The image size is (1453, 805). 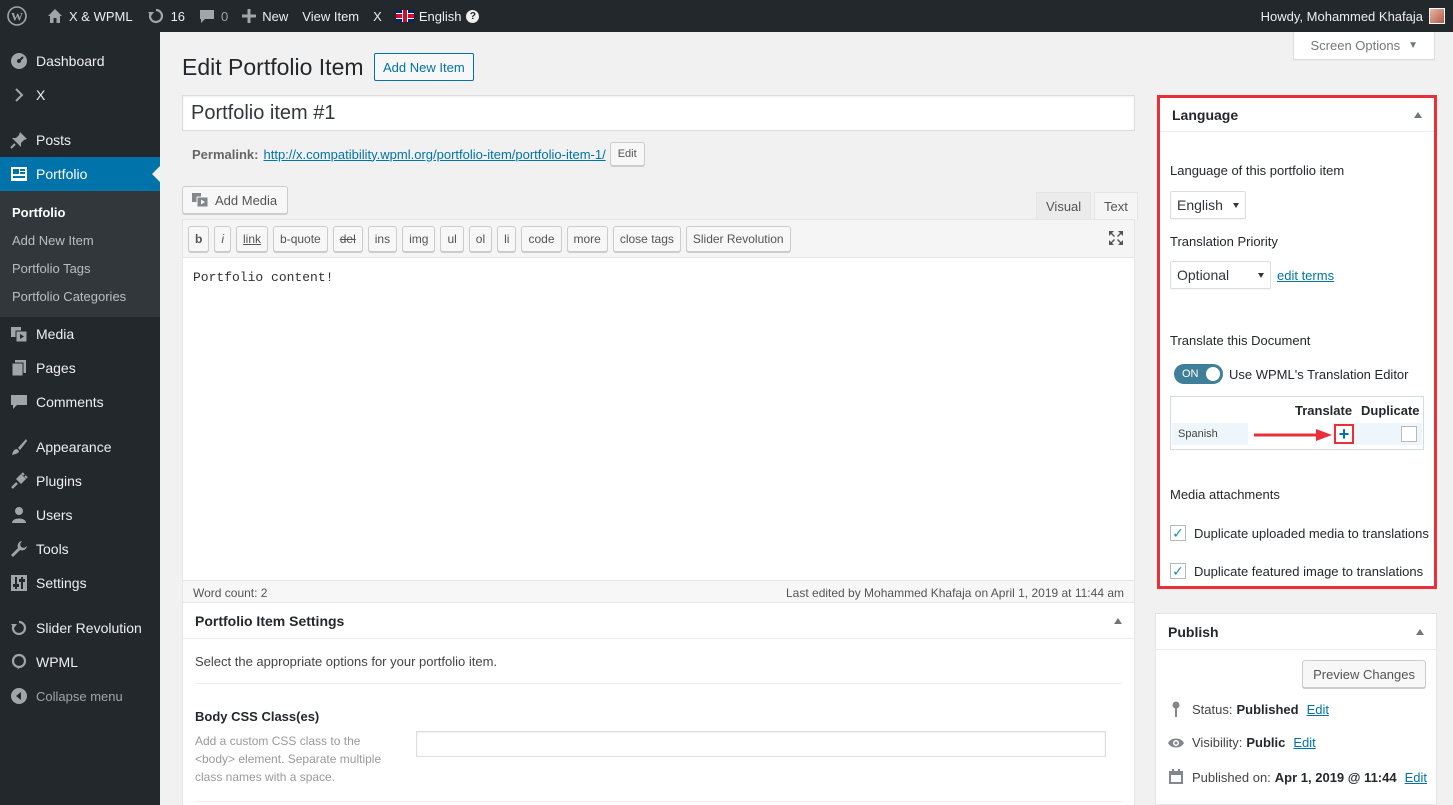 I want to click on screen-options-button: Screen Options ▼, so click(x=1364, y=46).